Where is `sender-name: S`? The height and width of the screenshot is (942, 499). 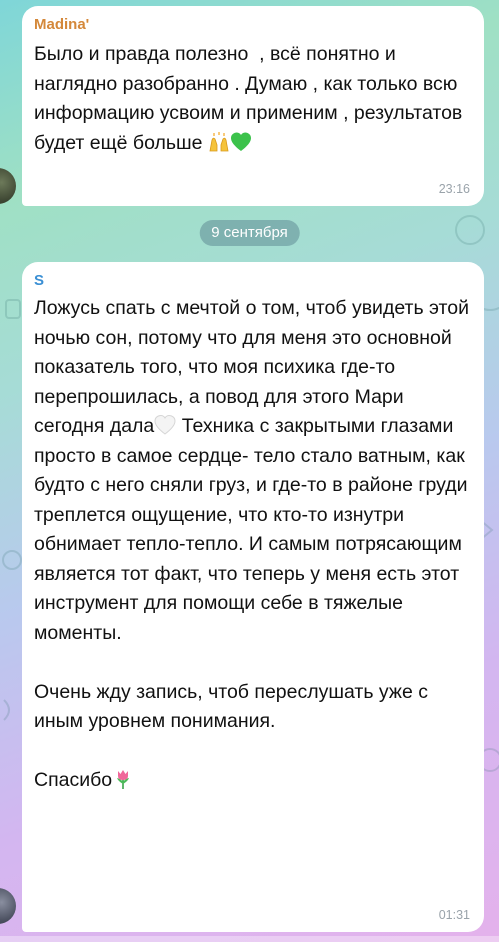
sender-name: S is located at coordinates (39, 280).